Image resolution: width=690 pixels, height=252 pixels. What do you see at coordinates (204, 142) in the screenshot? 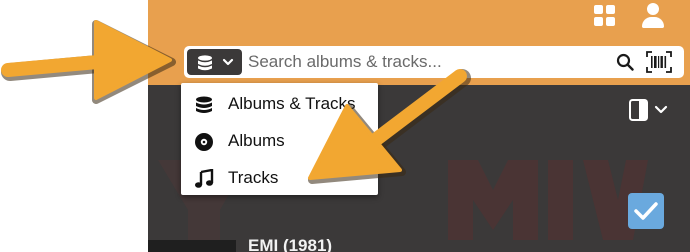
I see `disc-icon` at bounding box center [204, 142].